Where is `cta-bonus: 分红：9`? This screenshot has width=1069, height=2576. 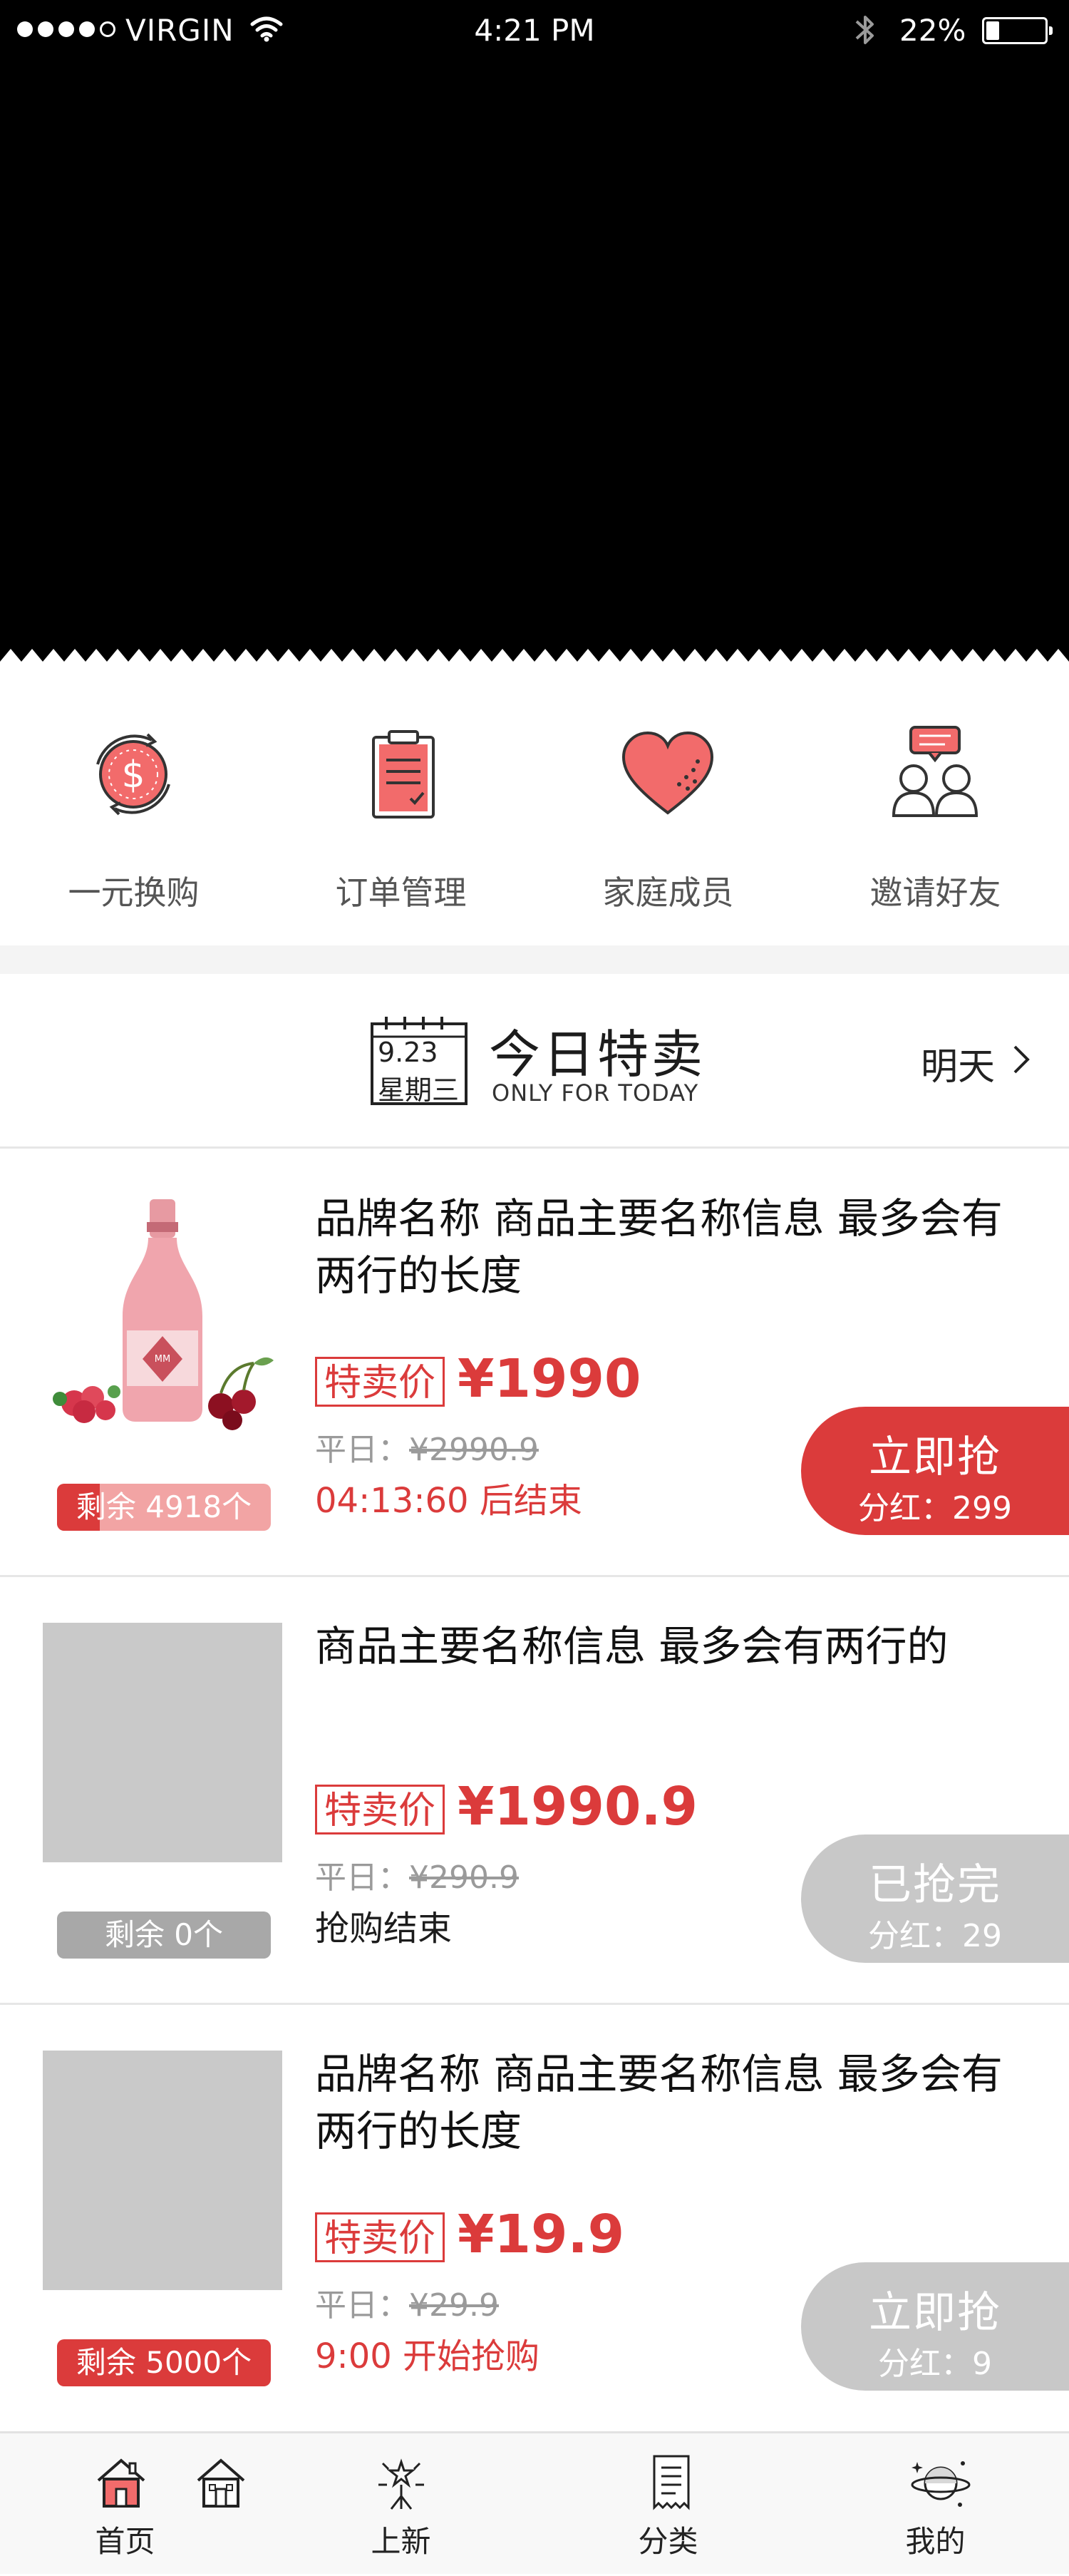 cta-bonus: 分红：9 is located at coordinates (935, 2364).